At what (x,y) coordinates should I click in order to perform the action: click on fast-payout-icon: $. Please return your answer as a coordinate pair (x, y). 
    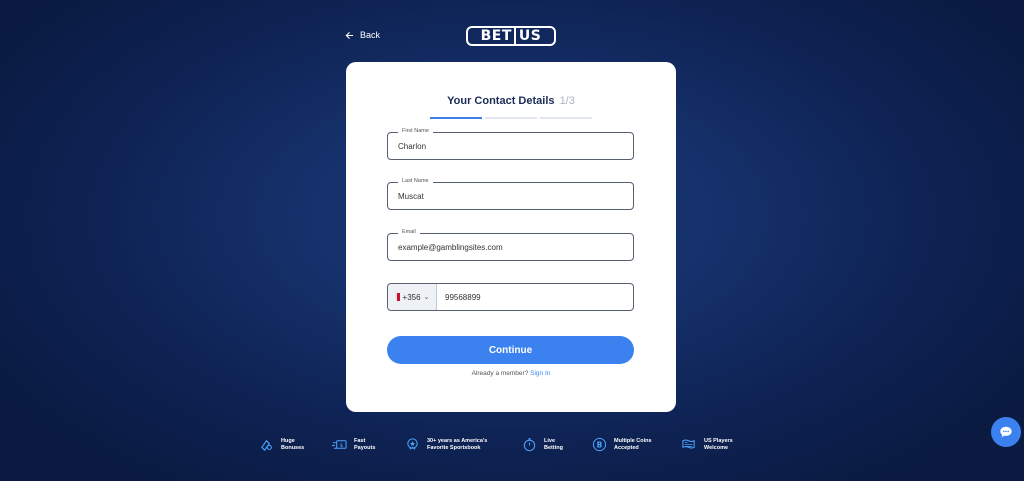
    Looking at the image, I should click on (339, 444).